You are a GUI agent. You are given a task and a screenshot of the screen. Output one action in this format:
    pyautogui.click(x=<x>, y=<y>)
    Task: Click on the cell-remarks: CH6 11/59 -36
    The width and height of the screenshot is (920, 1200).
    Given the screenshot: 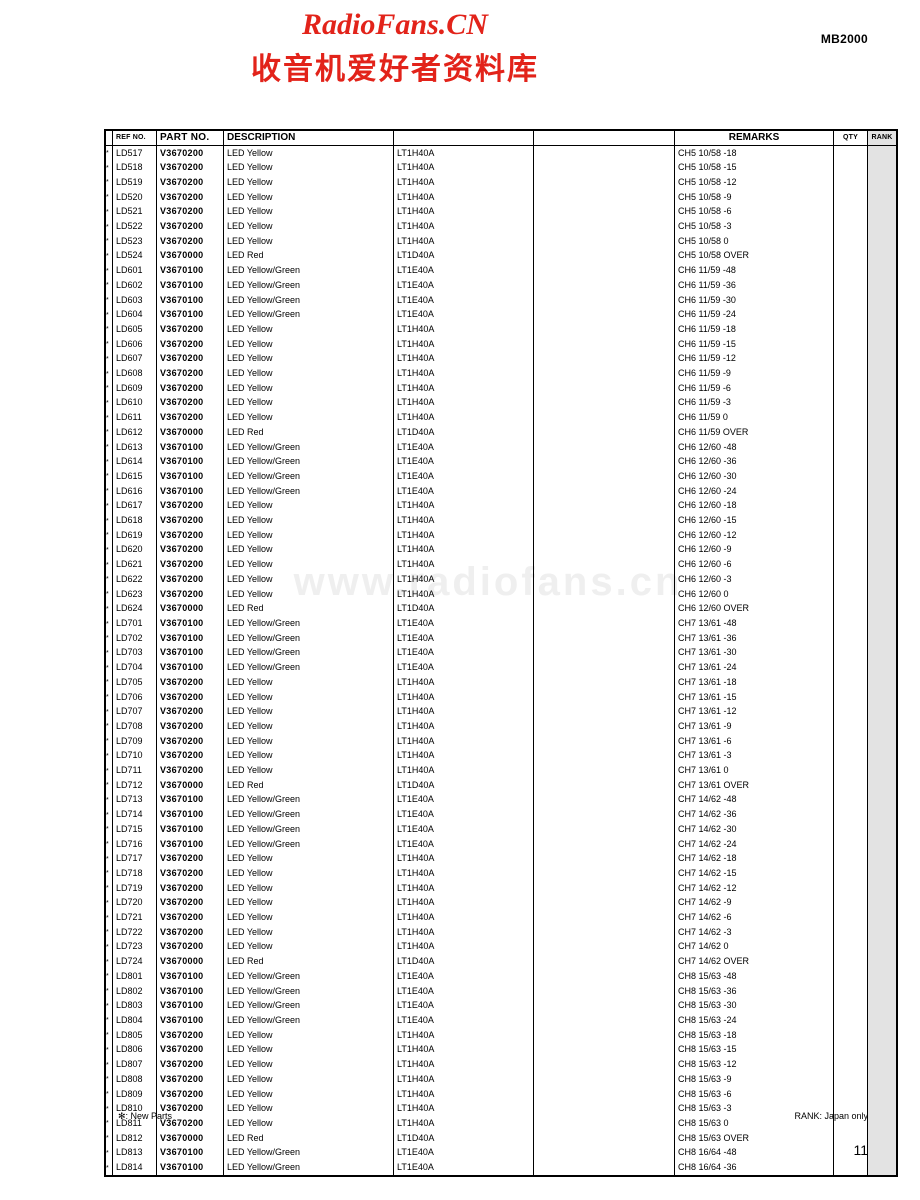 What is the action you would take?
    pyautogui.click(x=754, y=286)
    